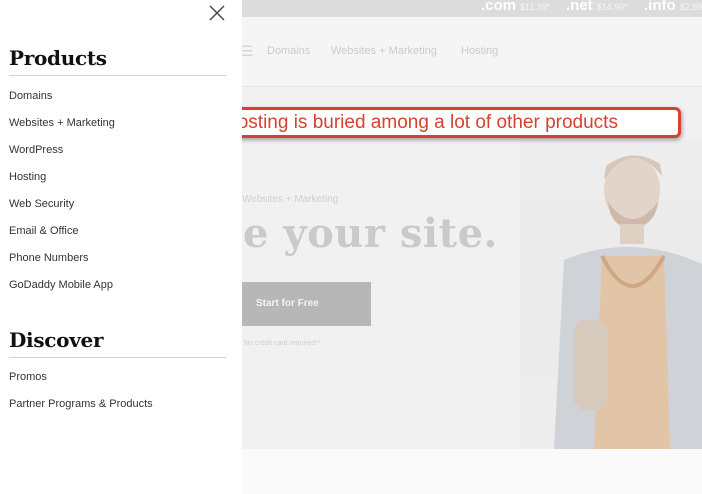 The height and width of the screenshot is (494, 702). Describe the element at coordinates (36, 150) in the screenshot. I see `menu-item-wordpress: WordPress` at that location.